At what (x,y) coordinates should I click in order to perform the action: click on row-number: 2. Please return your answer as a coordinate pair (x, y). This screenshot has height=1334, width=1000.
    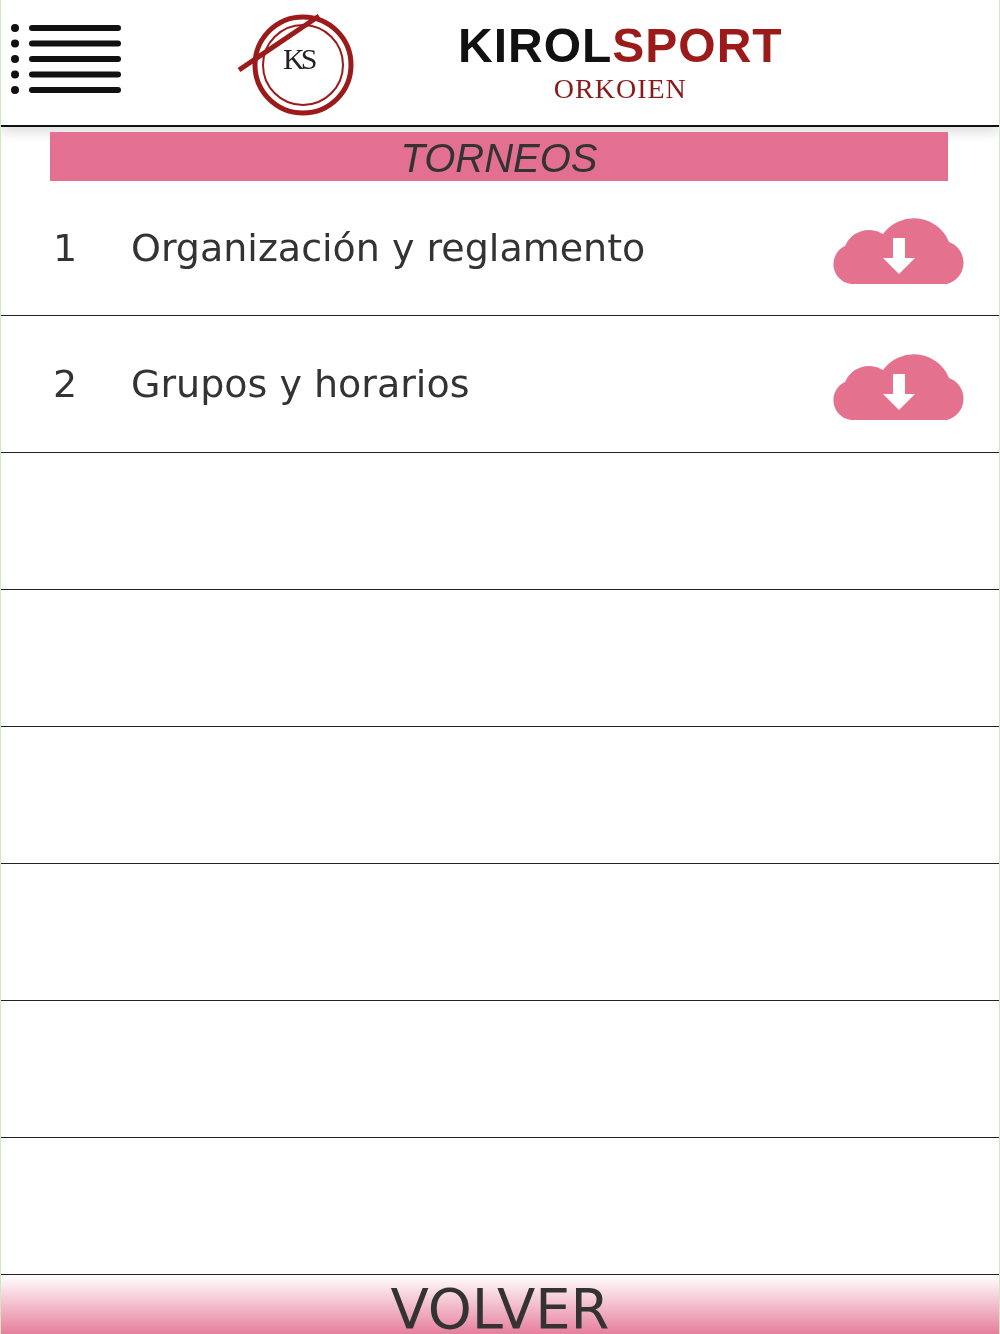
    Looking at the image, I should click on (65, 384).